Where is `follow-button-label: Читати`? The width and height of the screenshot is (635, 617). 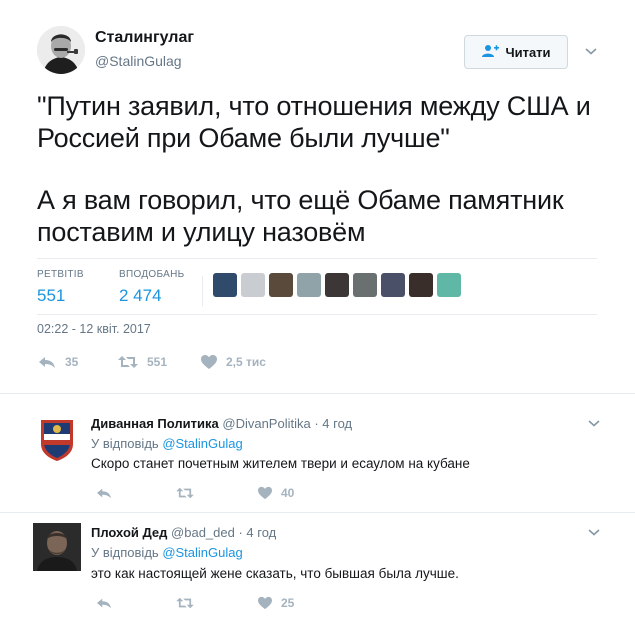 follow-button-label: Читати is located at coordinates (528, 52).